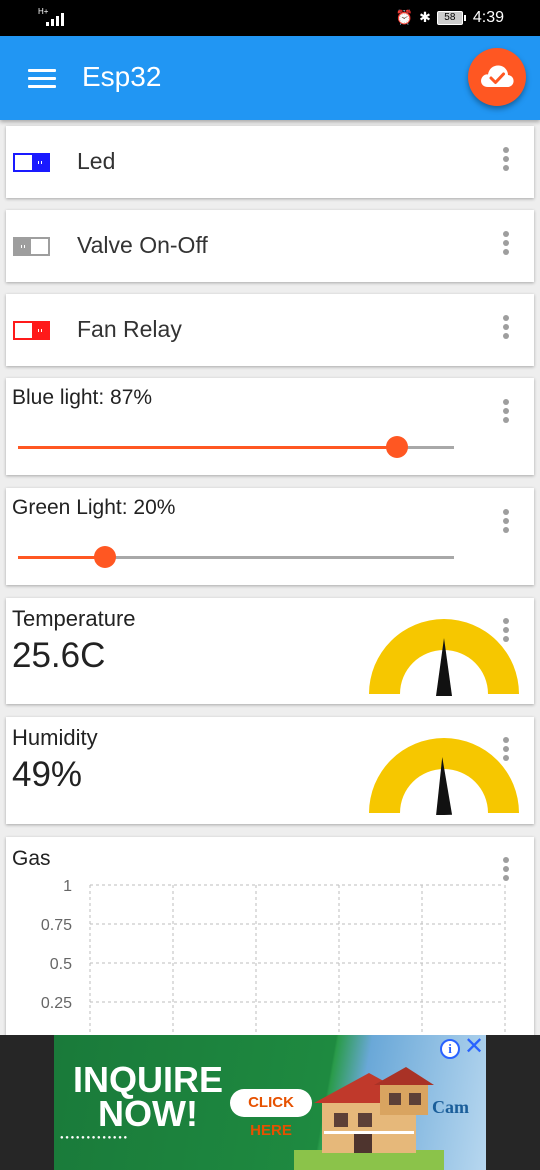 The height and width of the screenshot is (1170, 540). Describe the element at coordinates (52, 16) in the screenshot. I see `signal-icon: H+` at that location.